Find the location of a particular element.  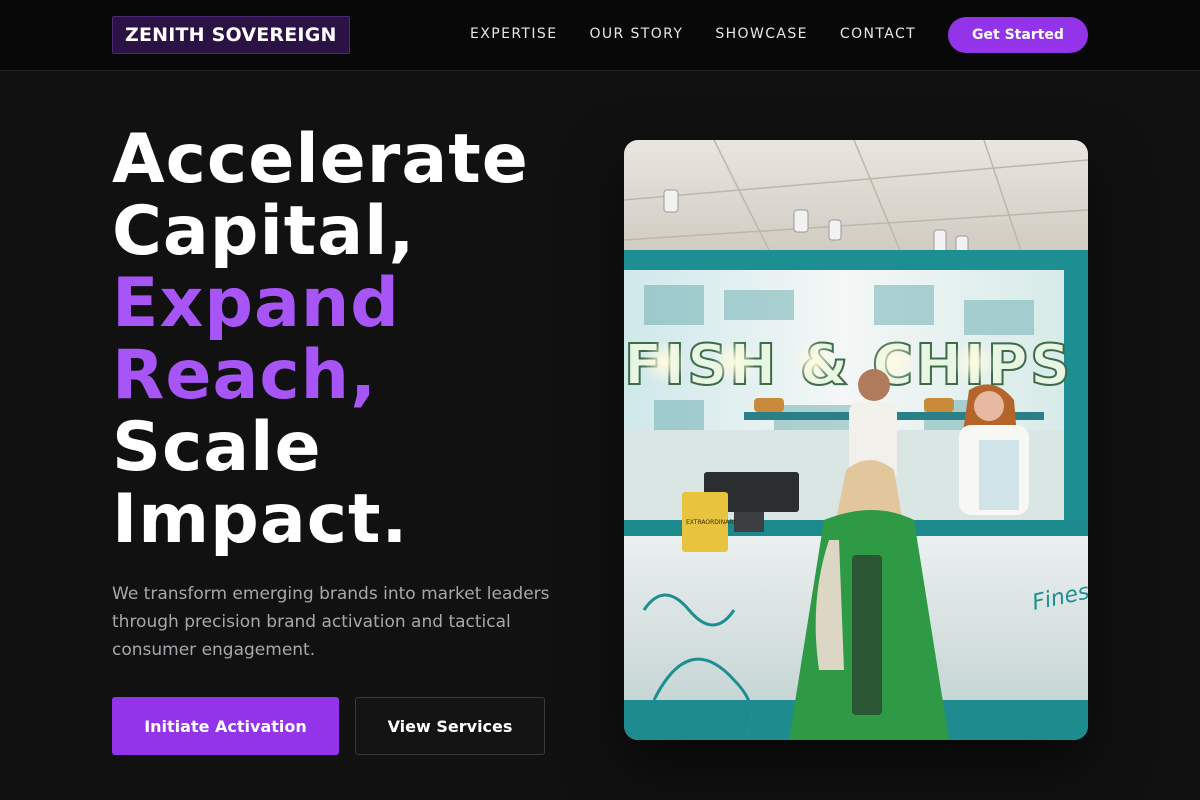

nav-link-expertise: EXPERTISE is located at coordinates (513, 34).